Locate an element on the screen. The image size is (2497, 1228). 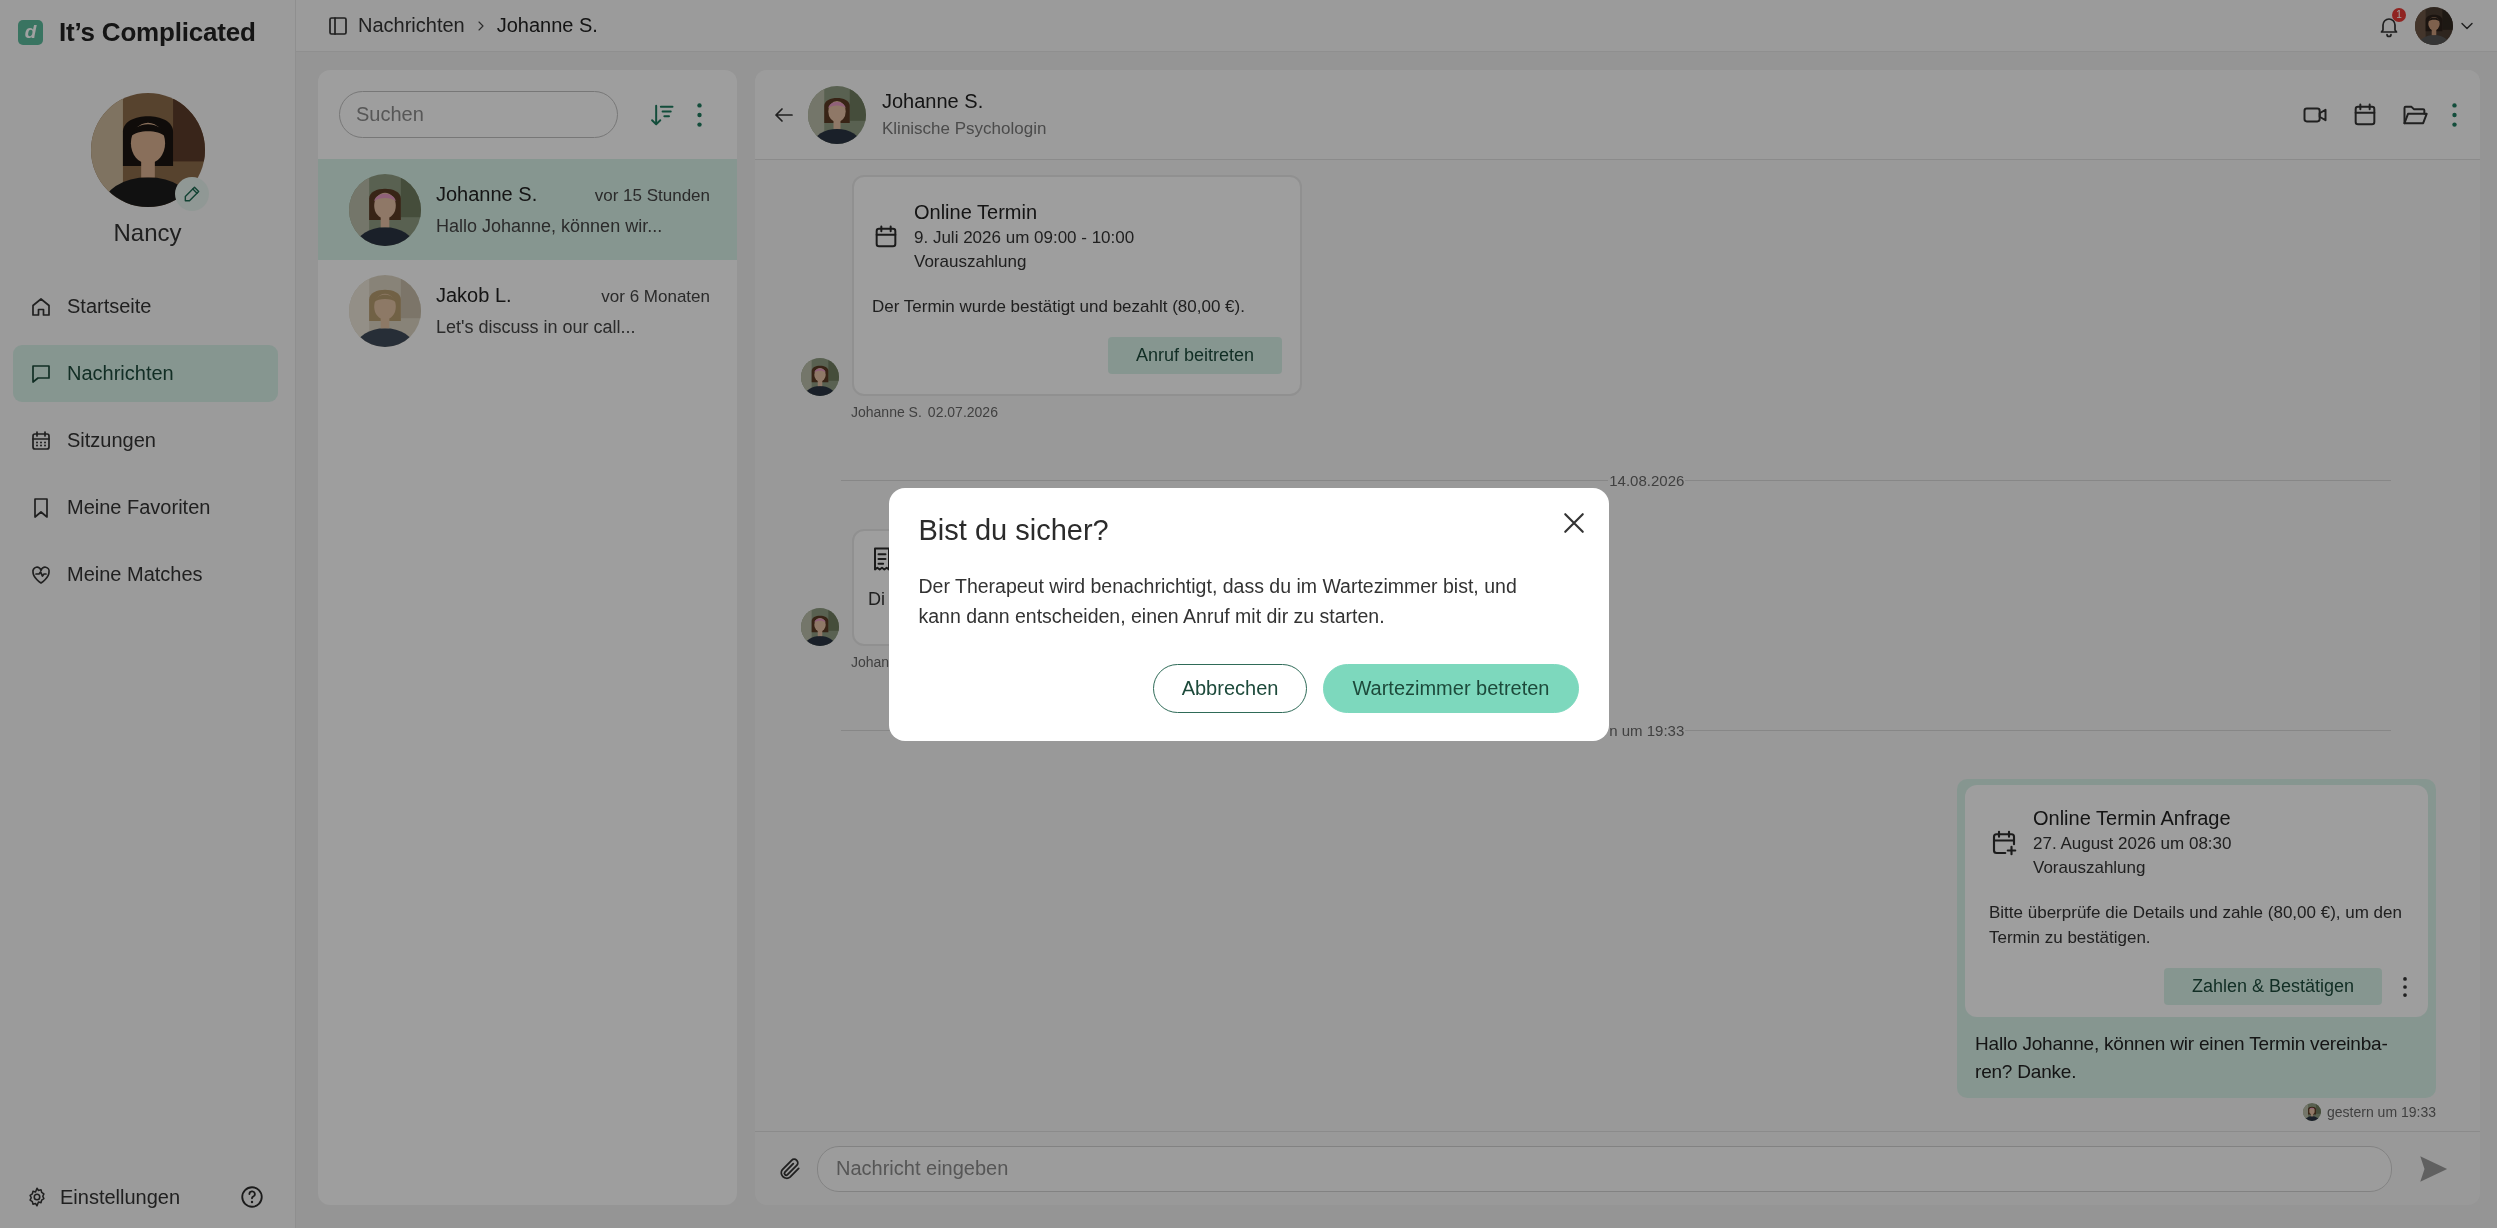
card-detail: 9. Juli 2026 um 09:00 - 10:00 is located at coordinates (1024, 238).